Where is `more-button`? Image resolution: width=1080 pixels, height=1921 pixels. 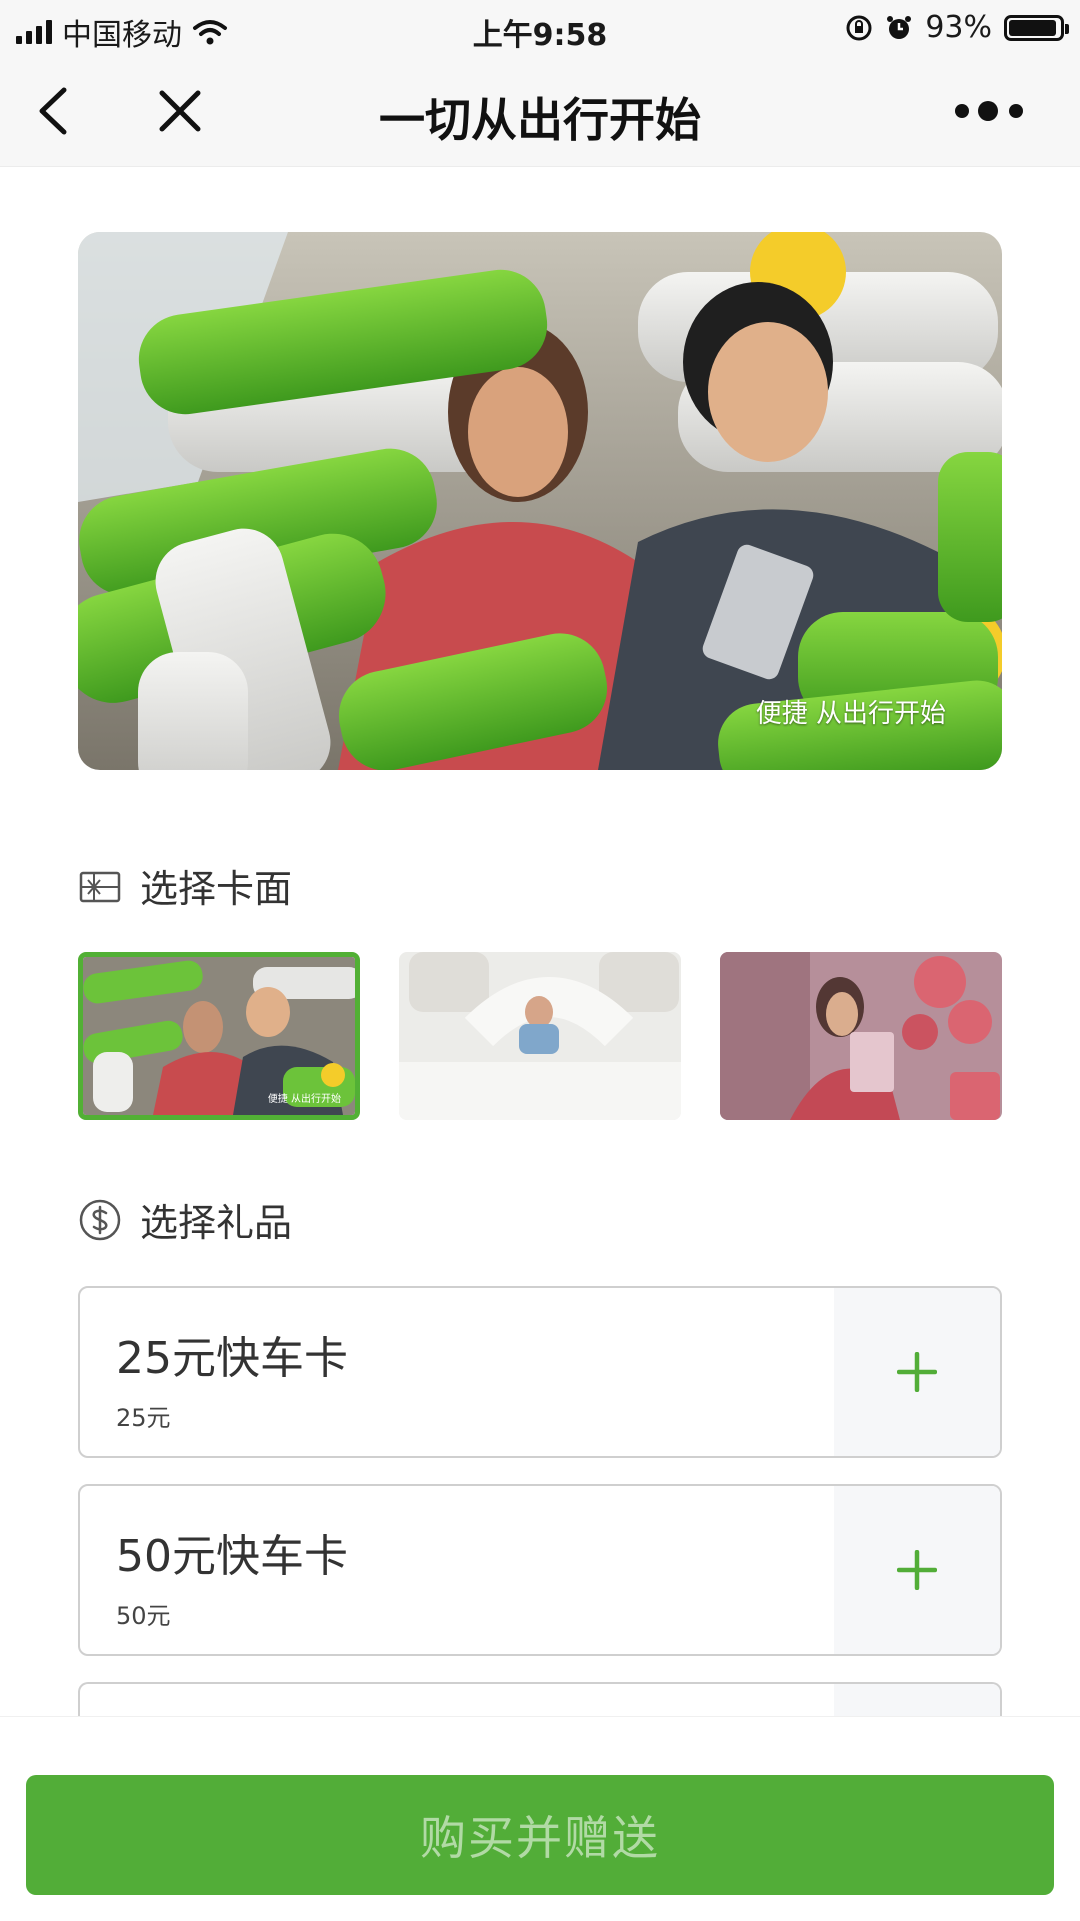
more-button is located at coordinates (990, 111).